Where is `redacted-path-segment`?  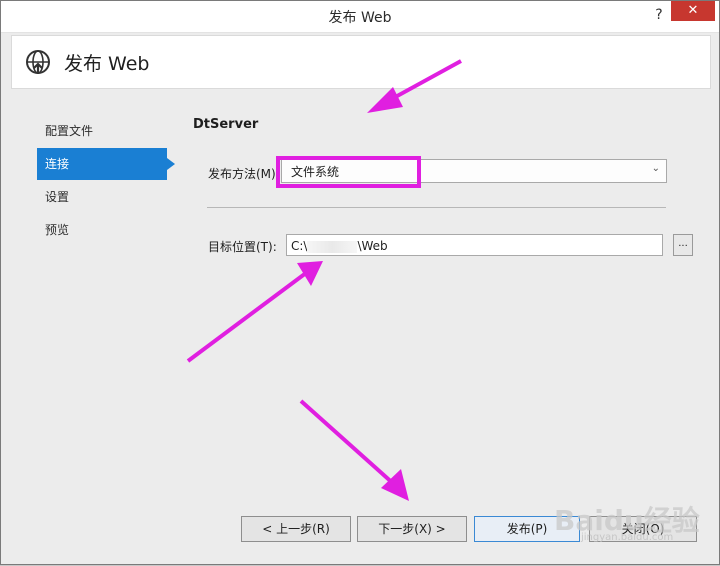 redacted-path-segment is located at coordinates (332, 246).